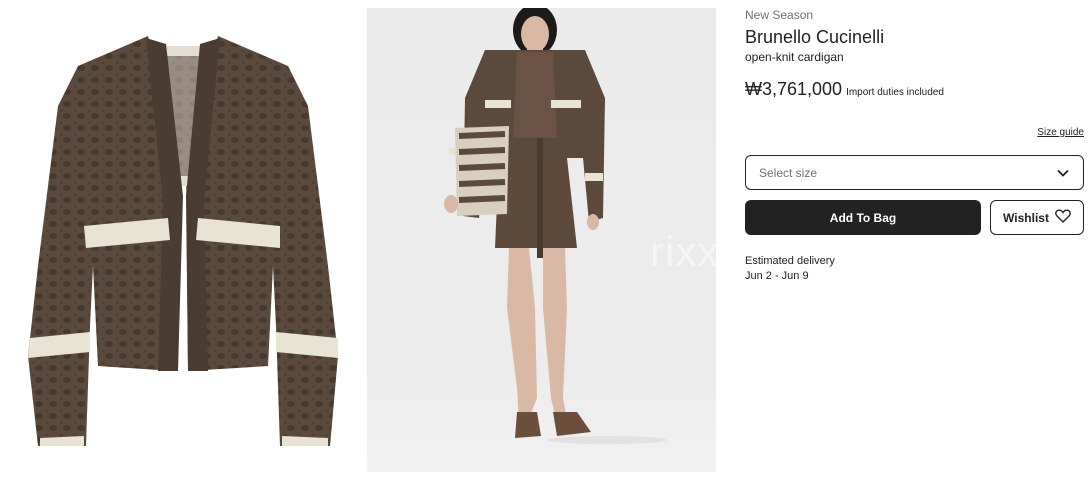 The height and width of the screenshot is (479, 1089). Describe the element at coordinates (1063, 217) in the screenshot. I see `heart-icon` at that location.